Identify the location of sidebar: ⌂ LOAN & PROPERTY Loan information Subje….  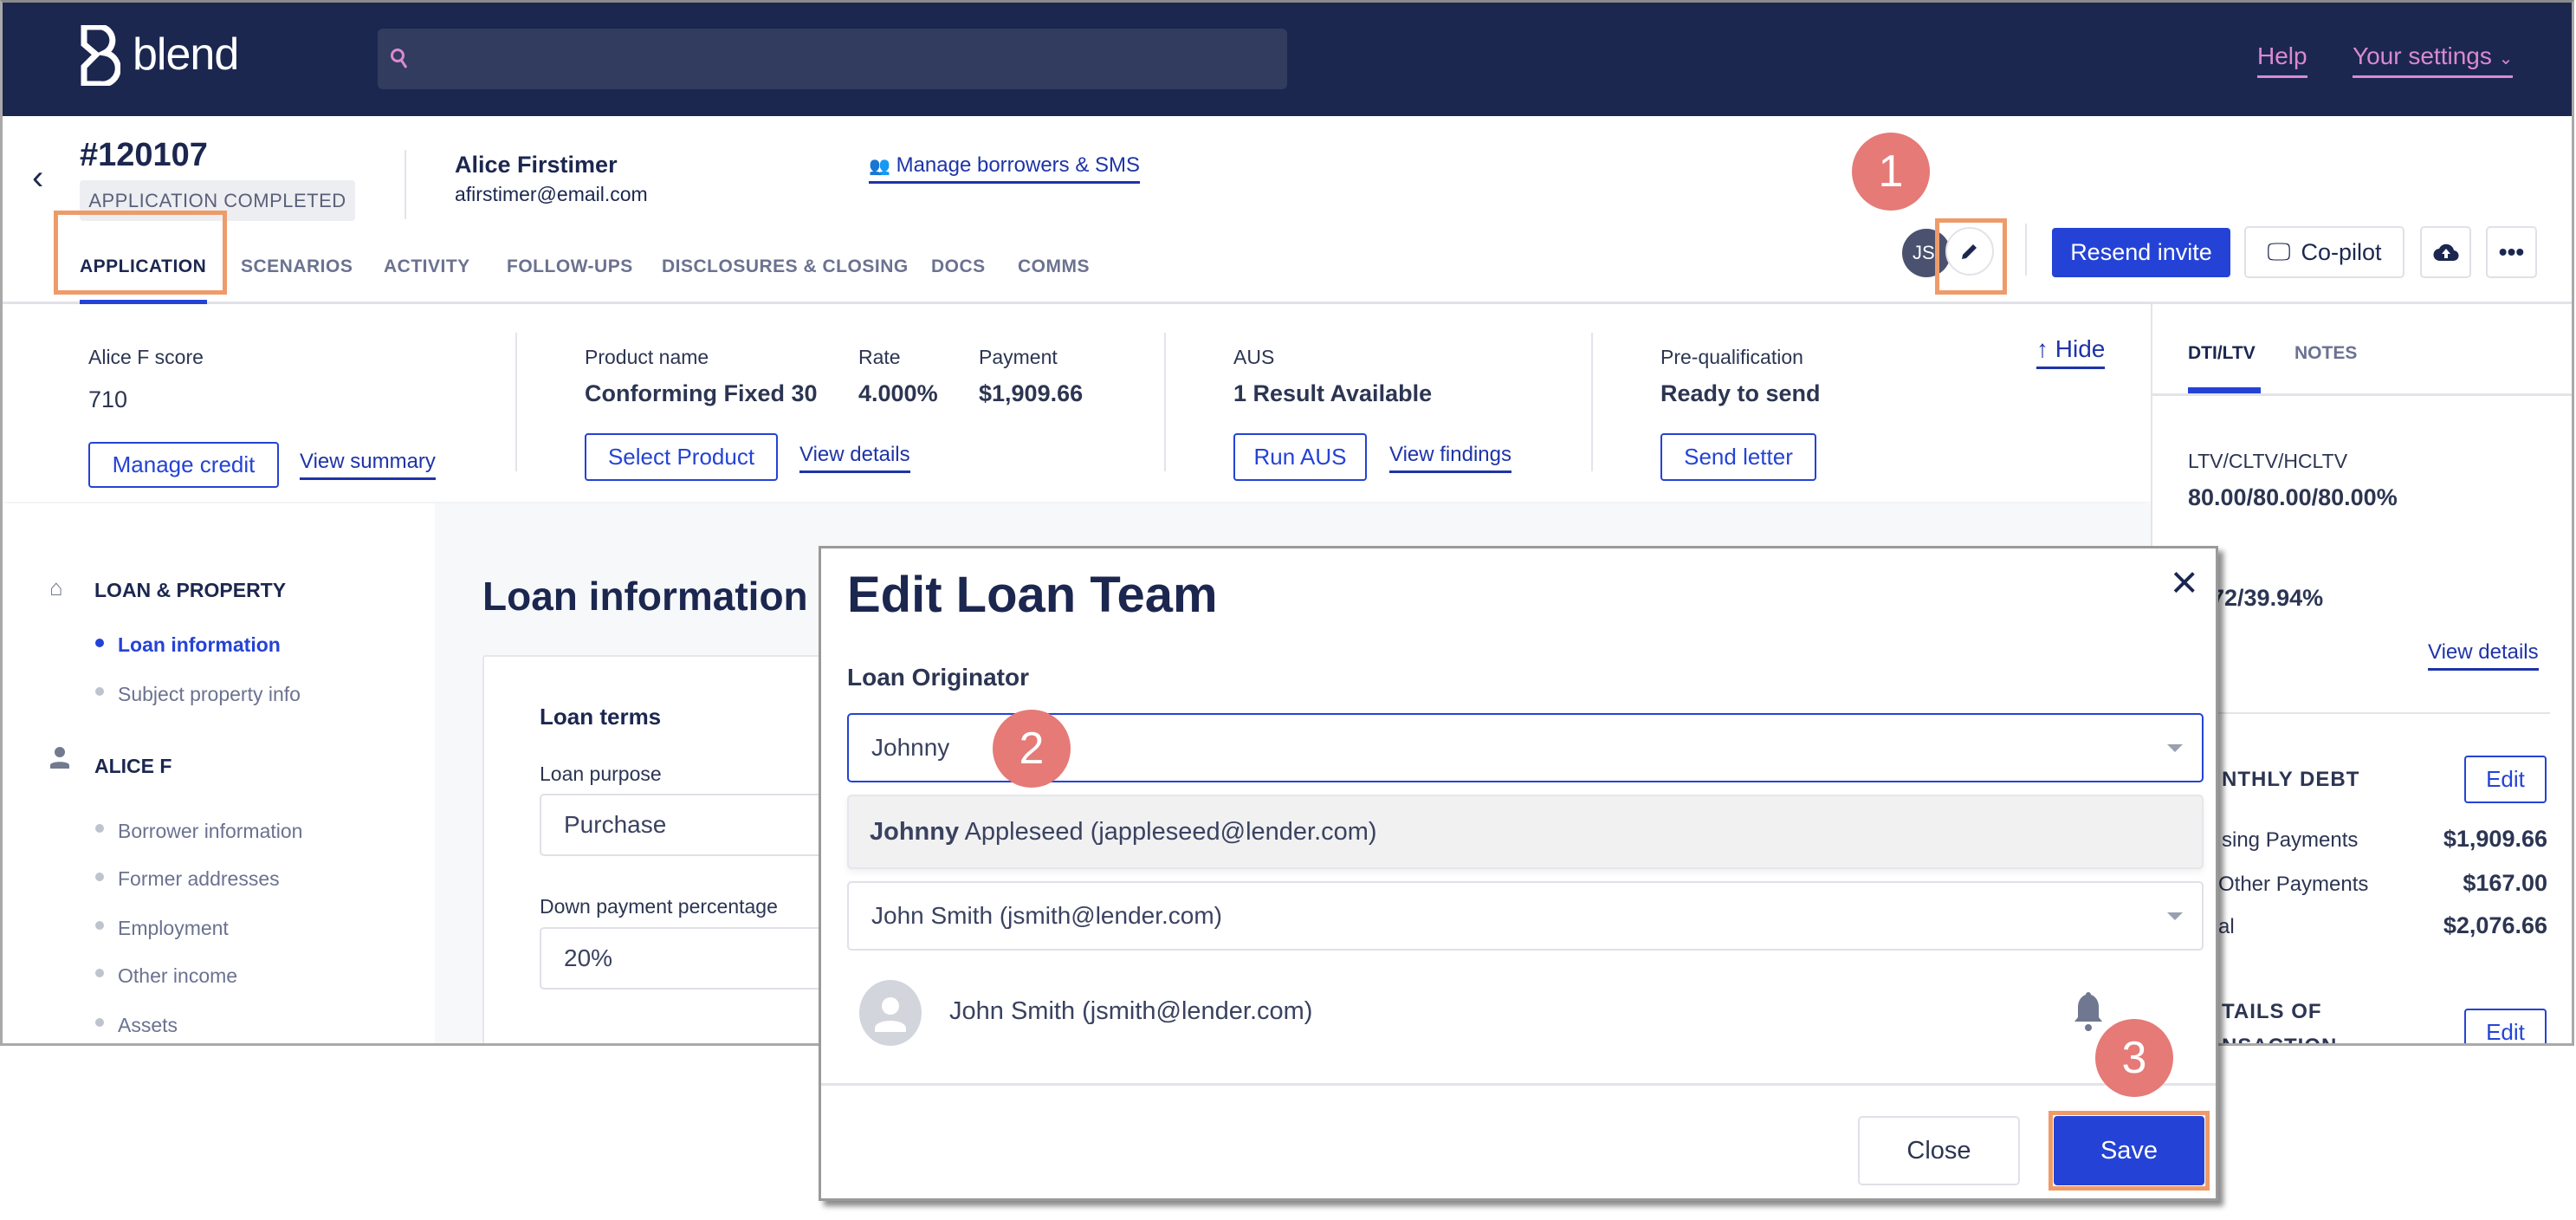
(219, 773).